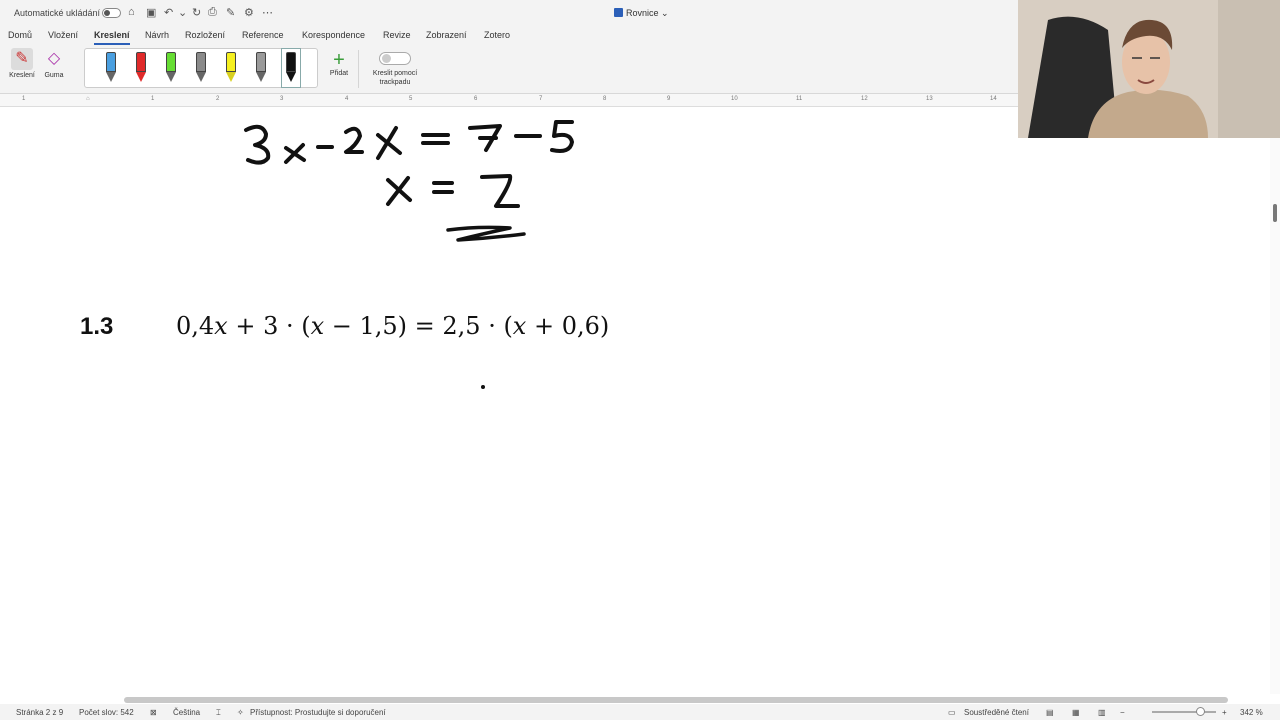 The image size is (1280, 720). What do you see at coordinates (476, 99) in the screenshot?
I see `ruler-number: 6` at bounding box center [476, 99].